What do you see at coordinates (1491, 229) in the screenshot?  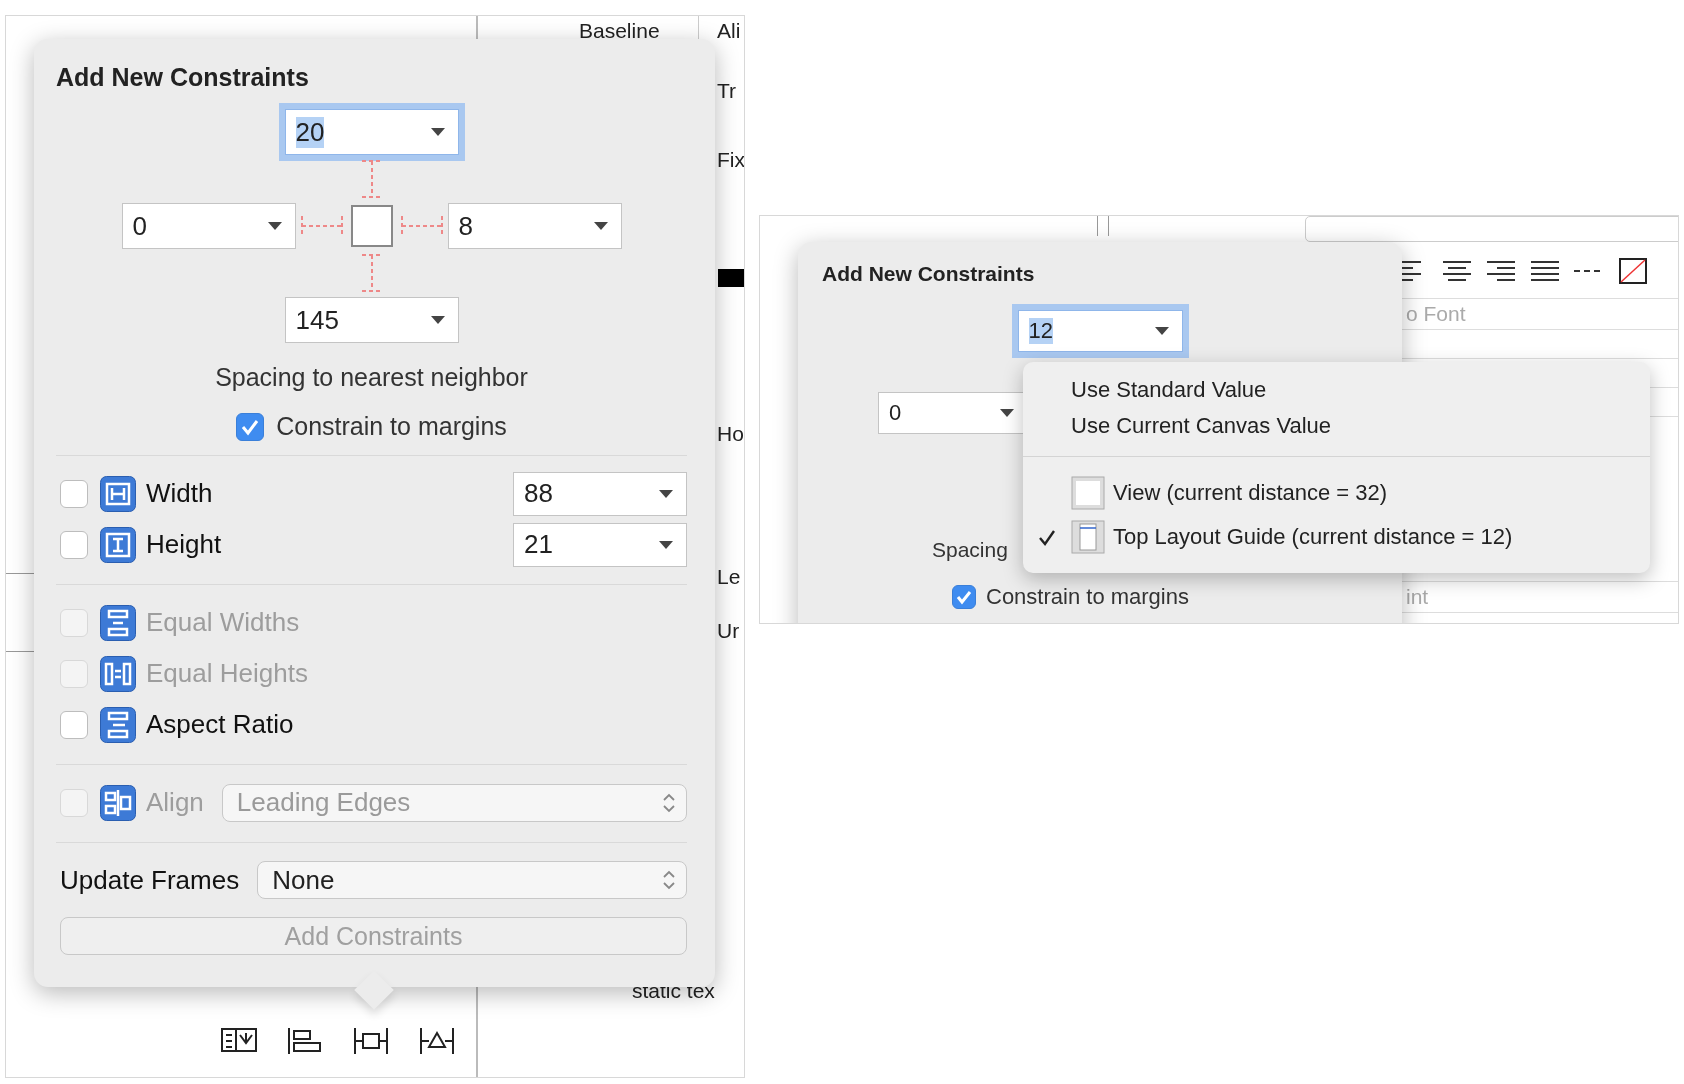 I see `text-field` at bounding box center [1491, 229].